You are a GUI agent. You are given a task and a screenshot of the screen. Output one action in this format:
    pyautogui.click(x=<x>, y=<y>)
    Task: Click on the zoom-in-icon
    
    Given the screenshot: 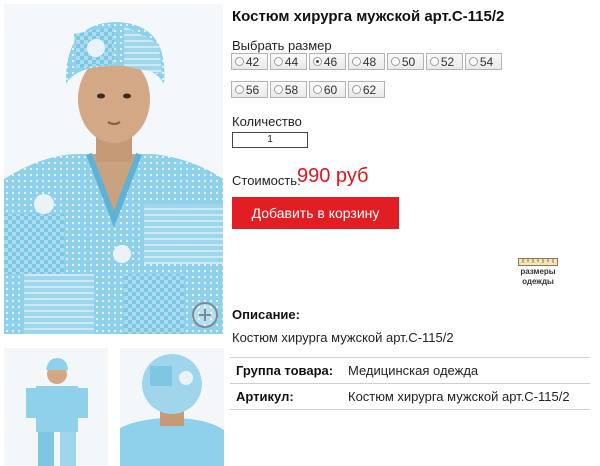 What is the action you would take?
    pyautogui.click(x=205, y=315)
    